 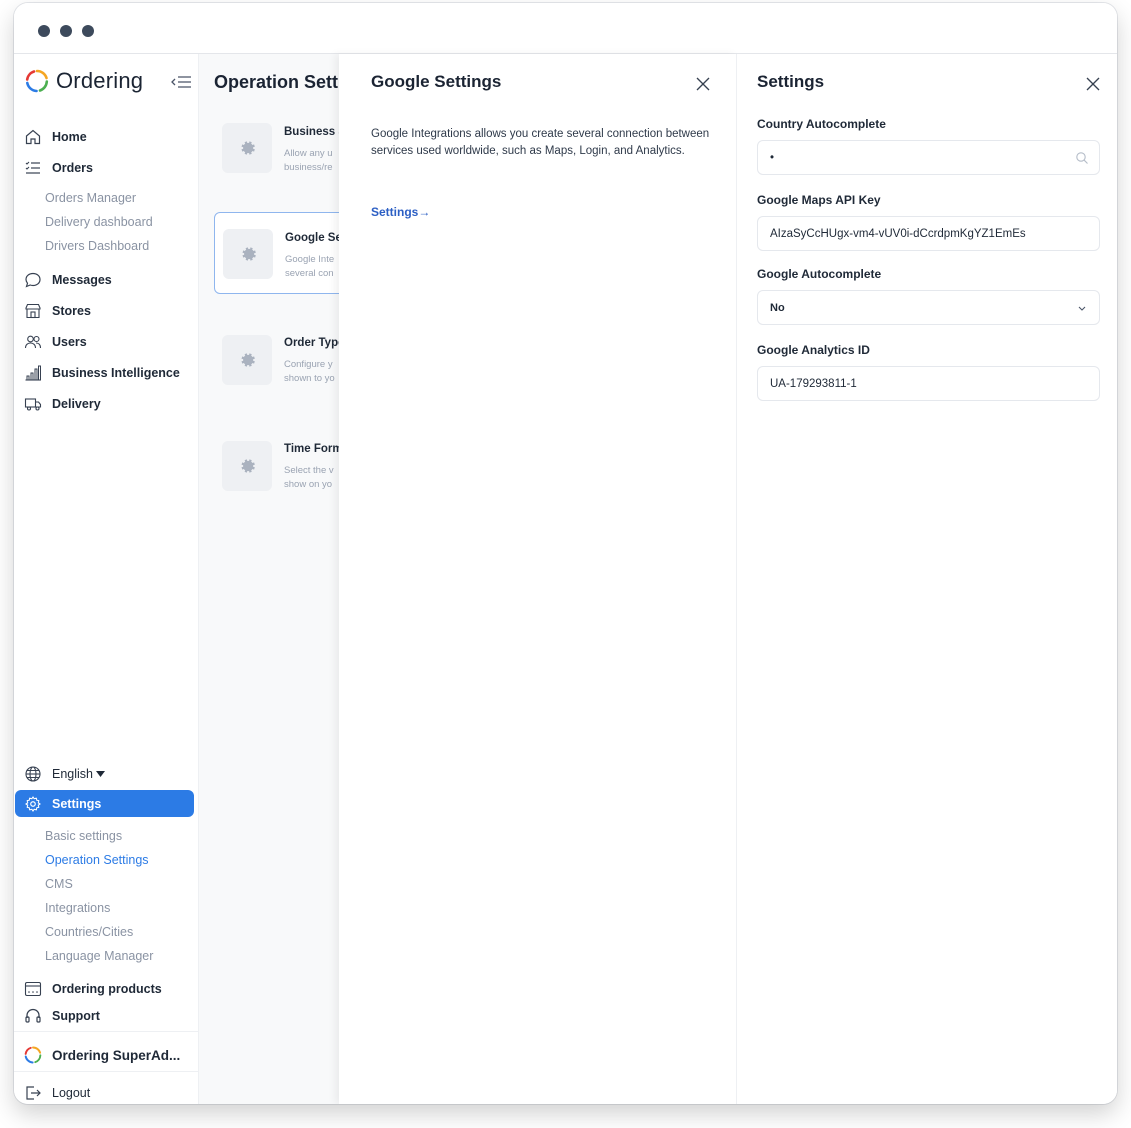 I want to click on caret-down-icon, so click(x=100, y=774).